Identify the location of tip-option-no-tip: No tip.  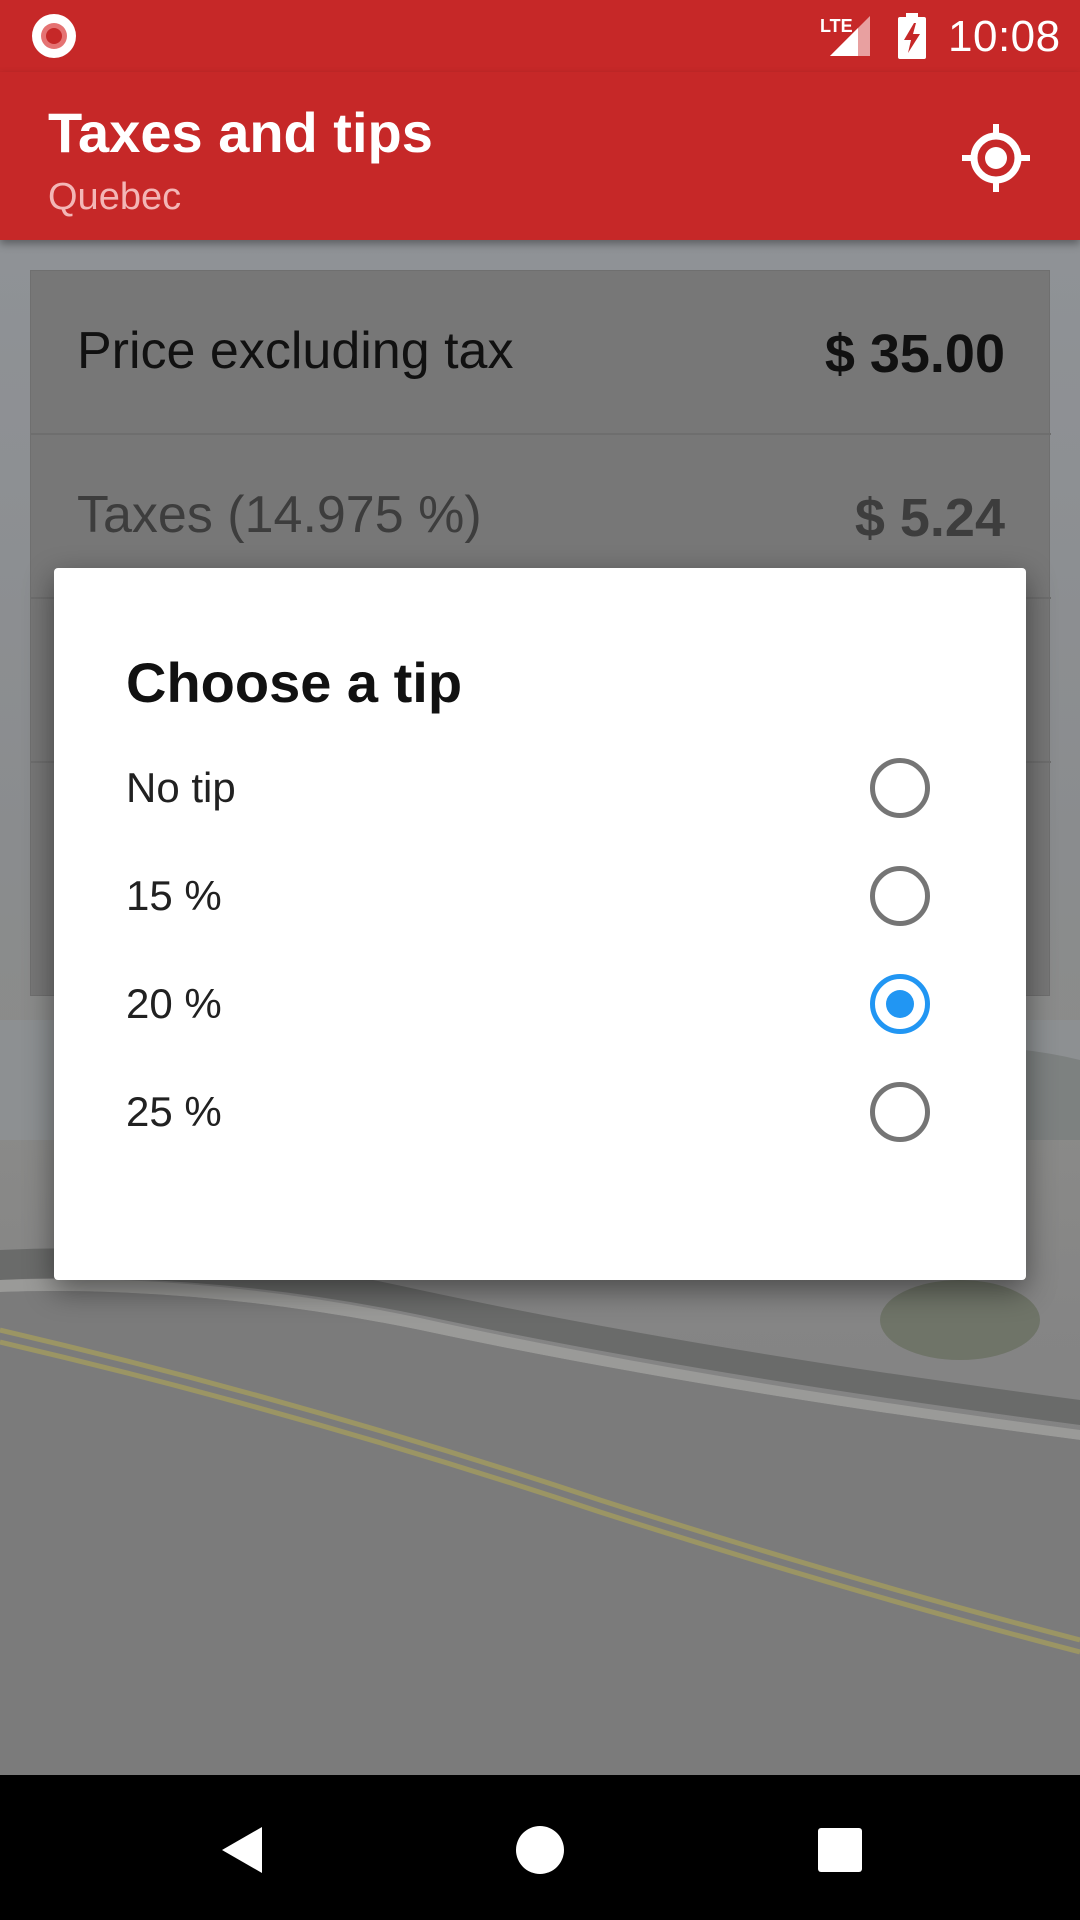
(540, 788).